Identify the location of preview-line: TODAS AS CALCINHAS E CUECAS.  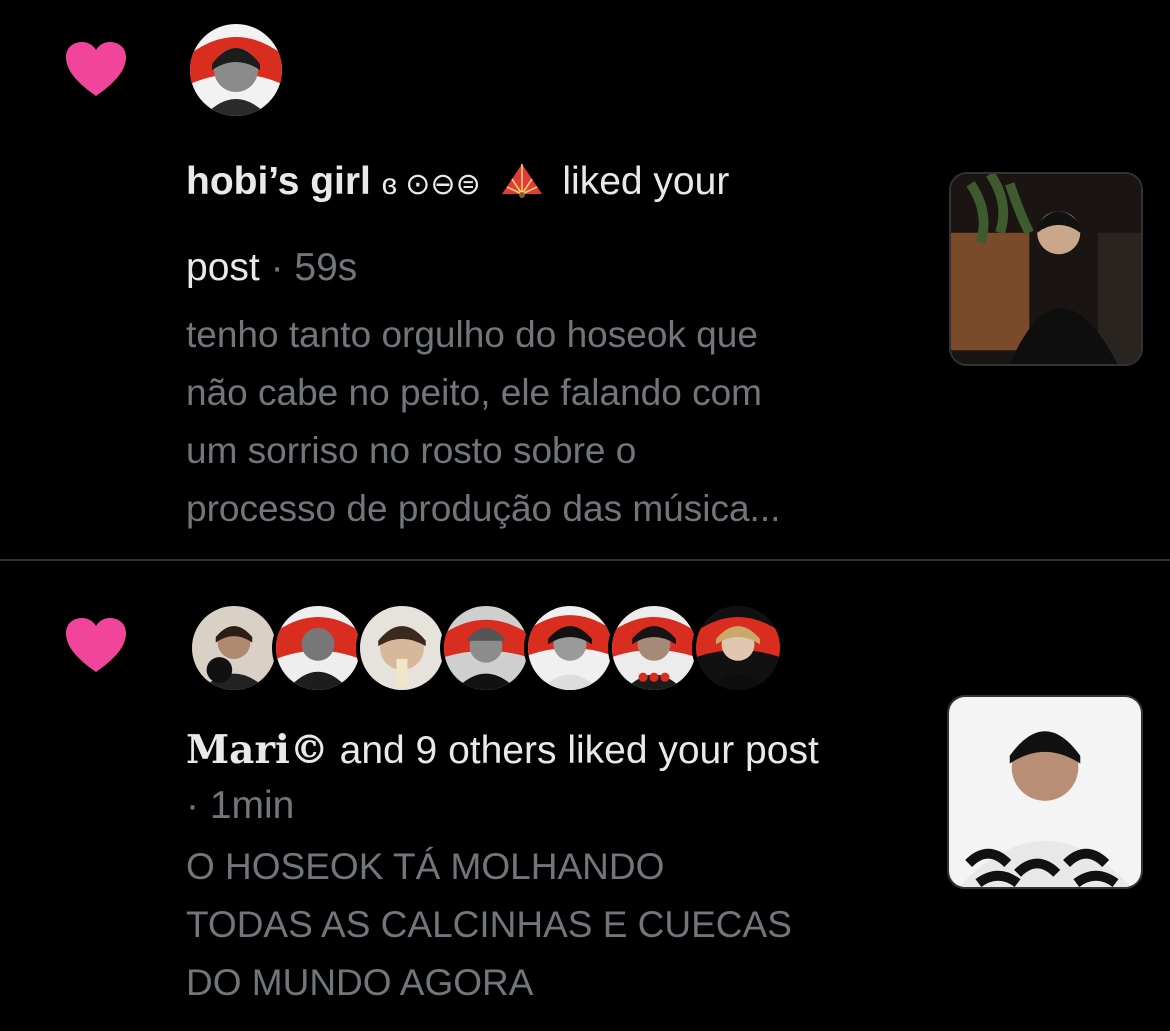
(489, 924).